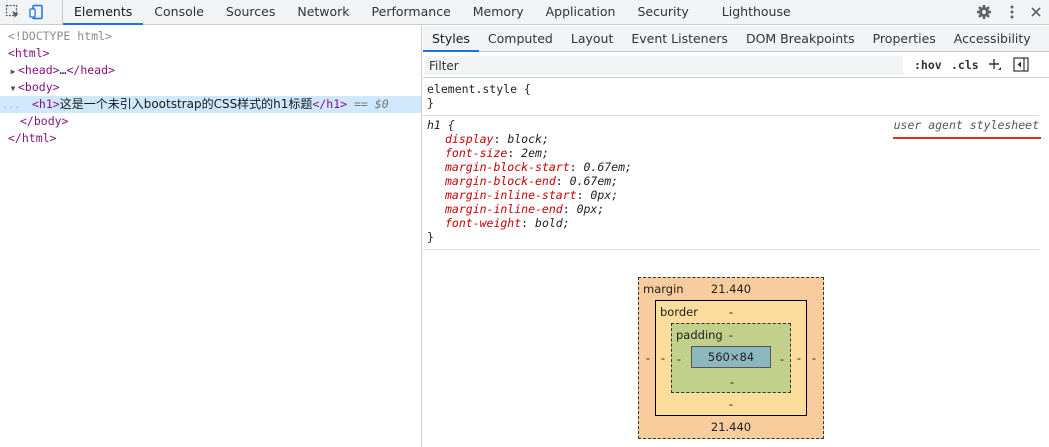  I want to click on subtab-layout: Layout, so click(592, 39).